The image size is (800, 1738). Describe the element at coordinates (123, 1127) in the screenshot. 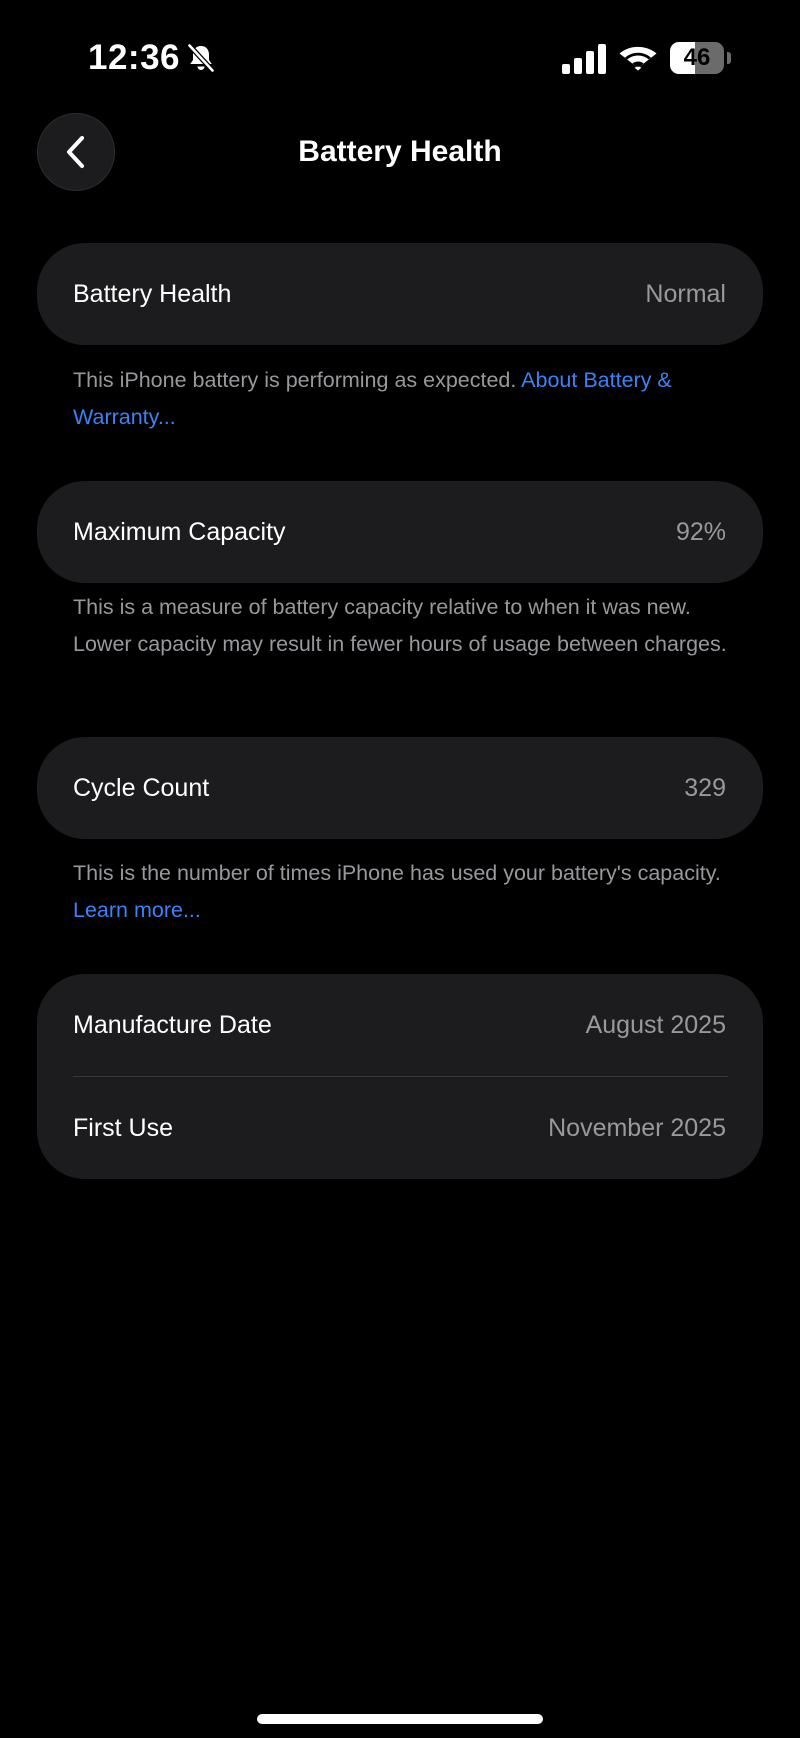

I see `first-use-label: First Use` at that location.